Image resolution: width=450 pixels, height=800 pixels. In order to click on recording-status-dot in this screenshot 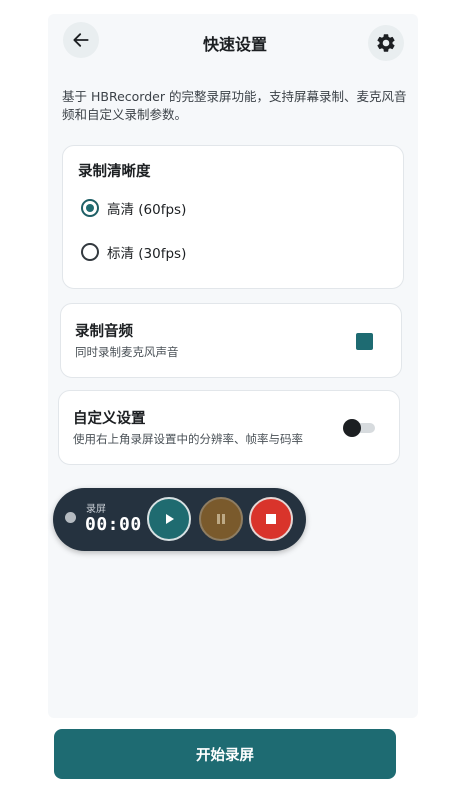, I will do `click(70, 517)`.